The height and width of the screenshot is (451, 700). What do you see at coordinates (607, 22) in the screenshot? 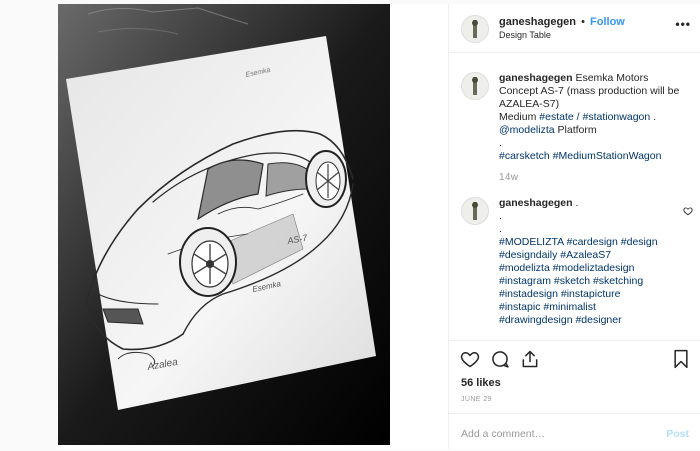
I see `follow-button: Follow` at bounding box center [607, 22].